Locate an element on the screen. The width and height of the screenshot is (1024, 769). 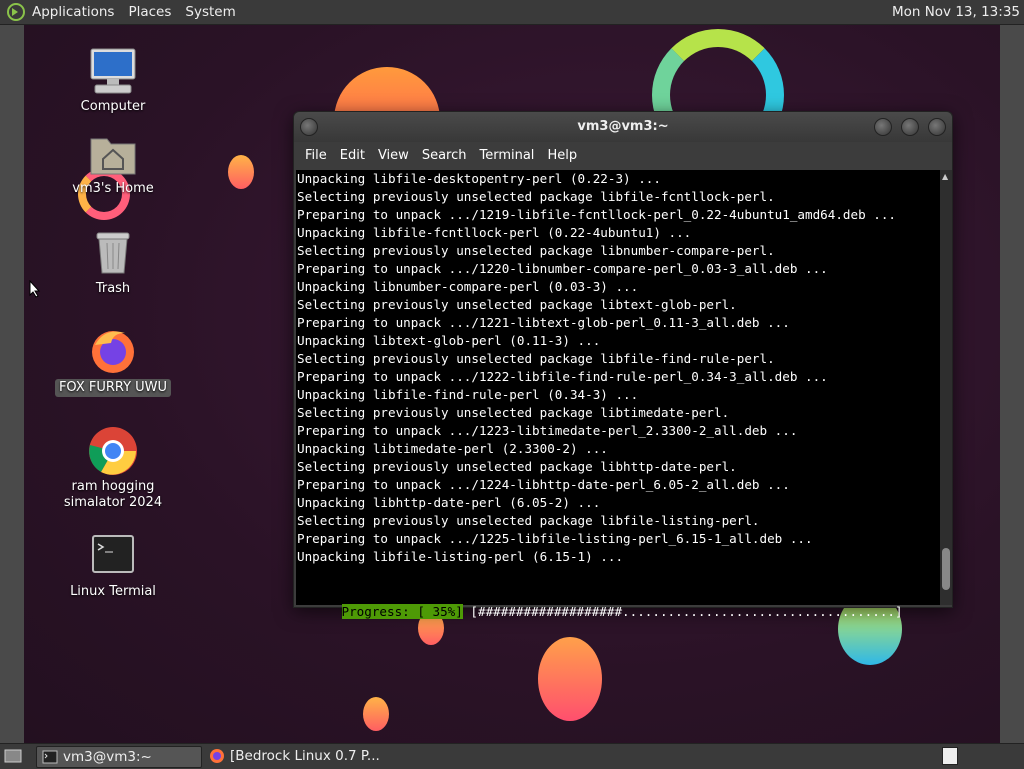
desktop-icon-label: Trash is located at coordinates (113, 288).